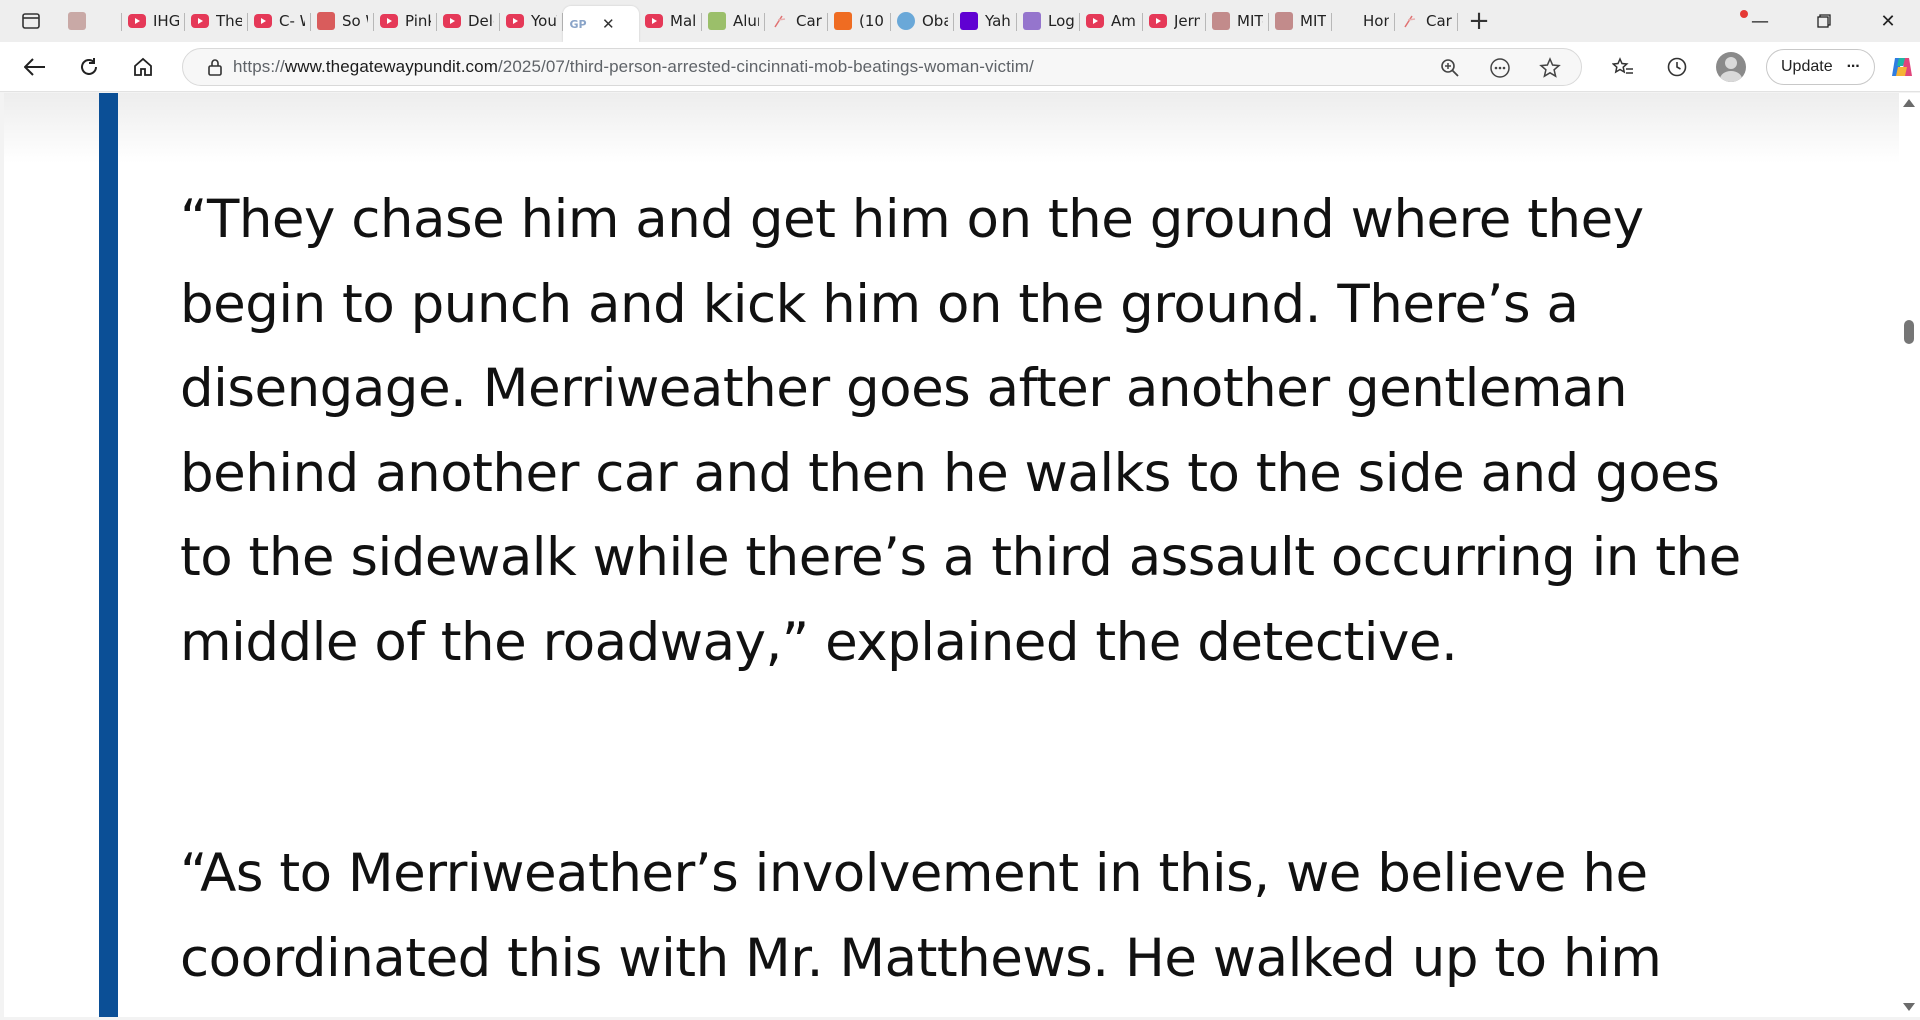  I want to click on tab-title: MIT-, so click(1250, 21).